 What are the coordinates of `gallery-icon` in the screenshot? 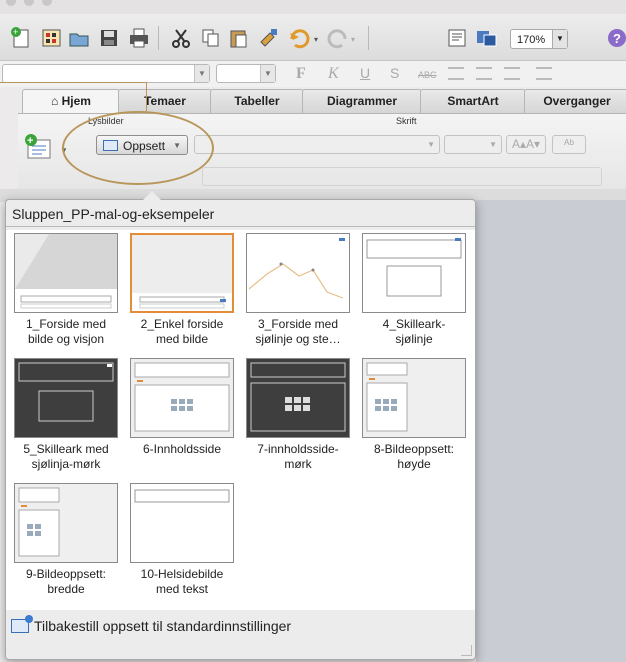 It's located at (51, 38).